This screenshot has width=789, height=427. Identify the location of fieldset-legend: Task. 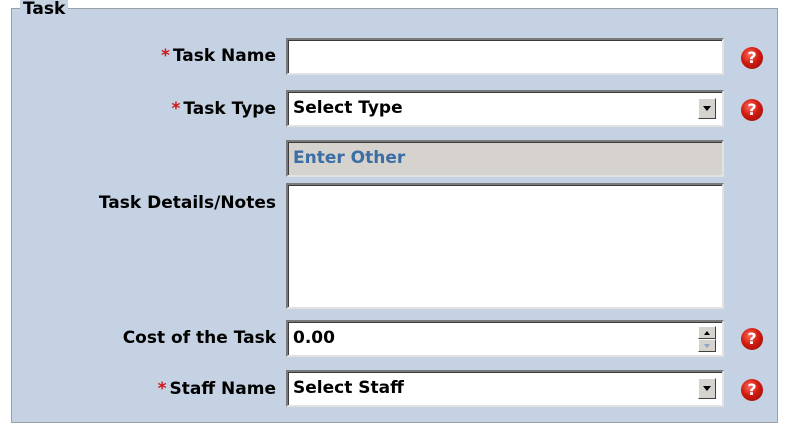
(44, 9).